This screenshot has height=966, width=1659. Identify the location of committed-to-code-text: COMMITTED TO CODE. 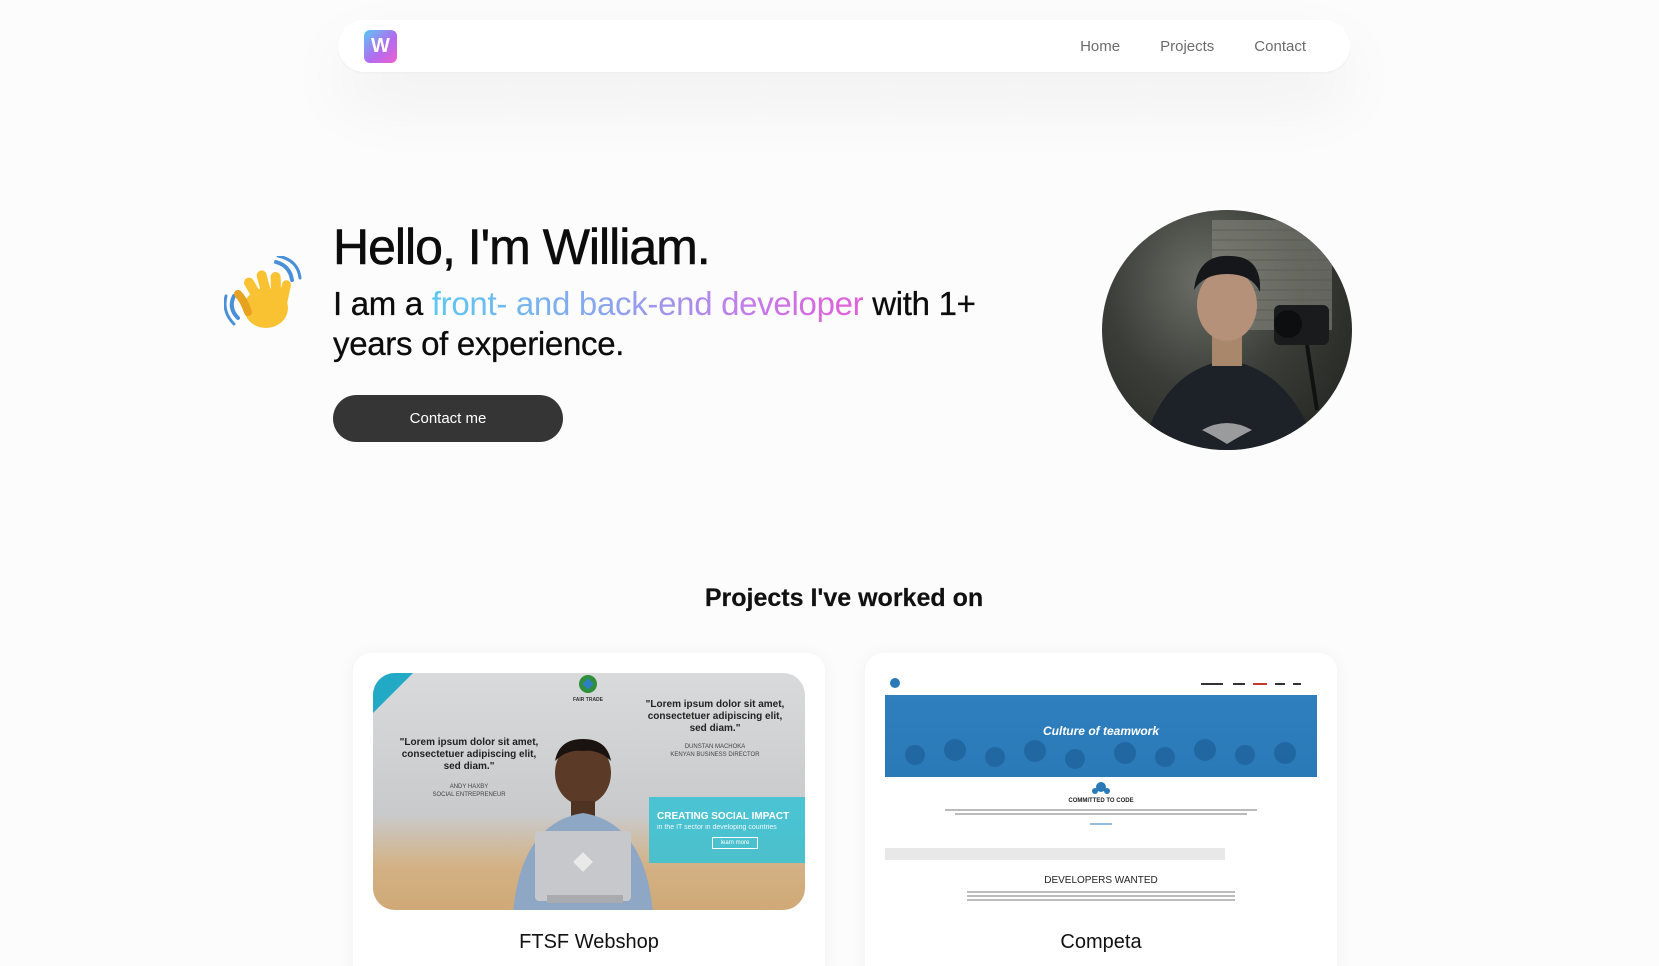
(1101, 801).